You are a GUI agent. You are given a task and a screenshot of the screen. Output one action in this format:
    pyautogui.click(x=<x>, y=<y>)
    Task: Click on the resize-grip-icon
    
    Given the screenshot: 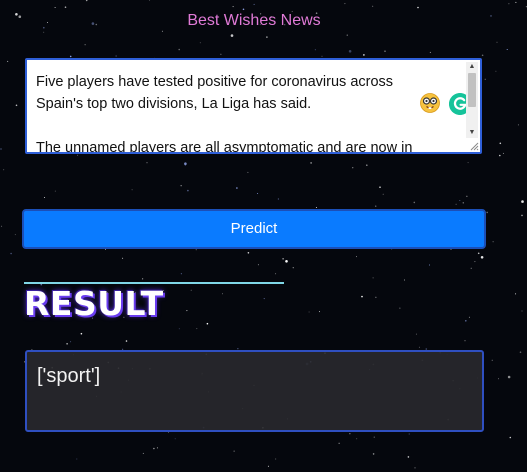 What is the action you would take?
    pyautogui.click(x=474, y=146)
    